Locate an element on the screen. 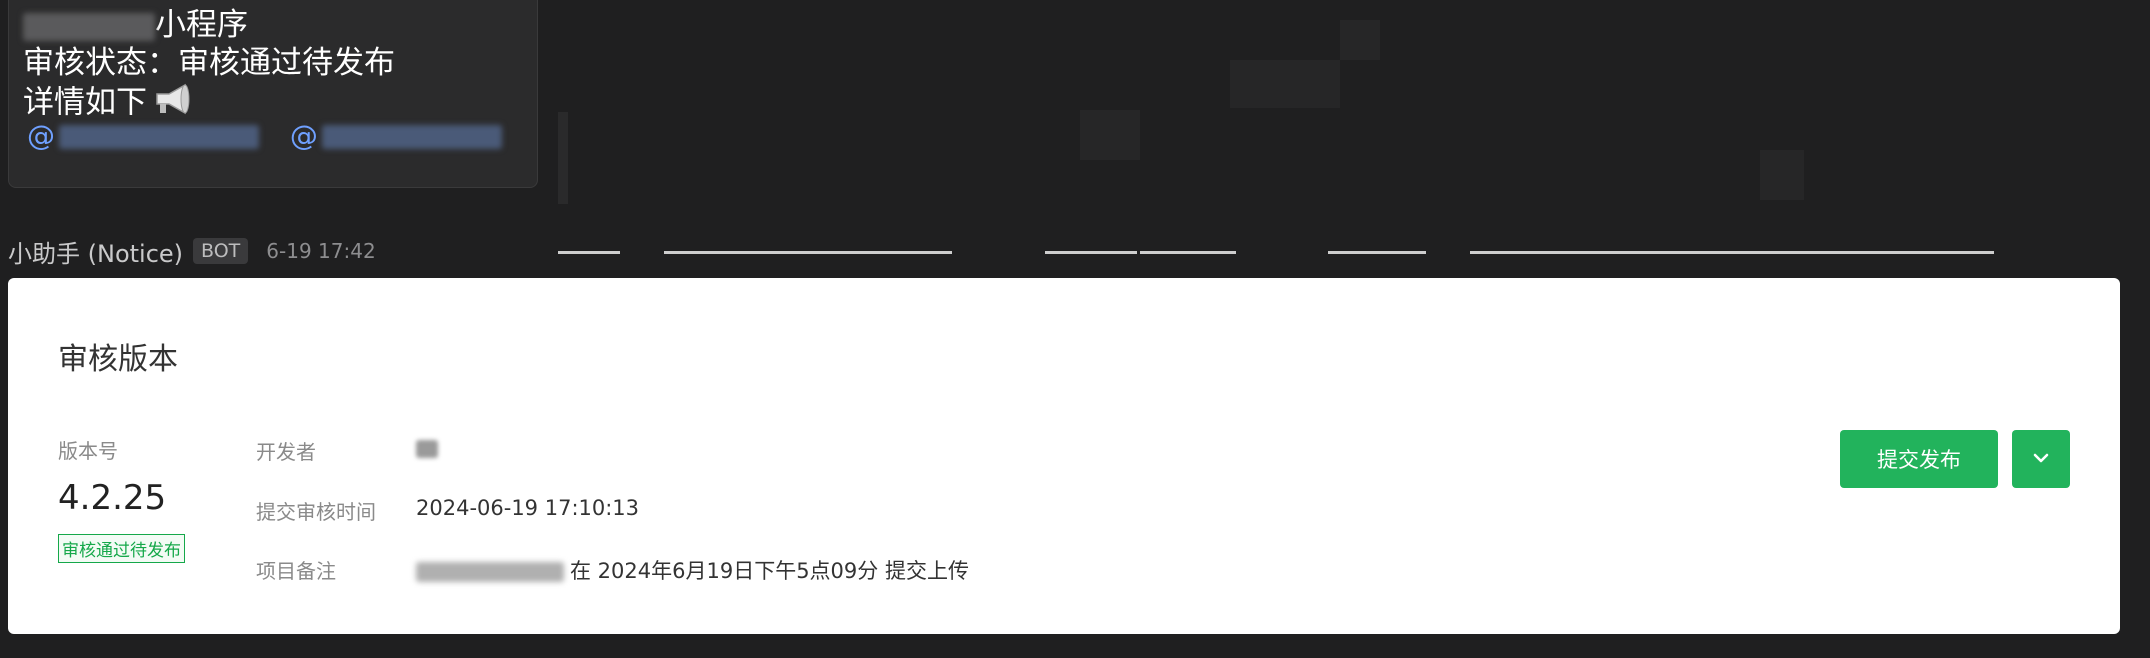 This screenshot has height=658, width=2150. more-options-button is located at coordinates (2041, 459).